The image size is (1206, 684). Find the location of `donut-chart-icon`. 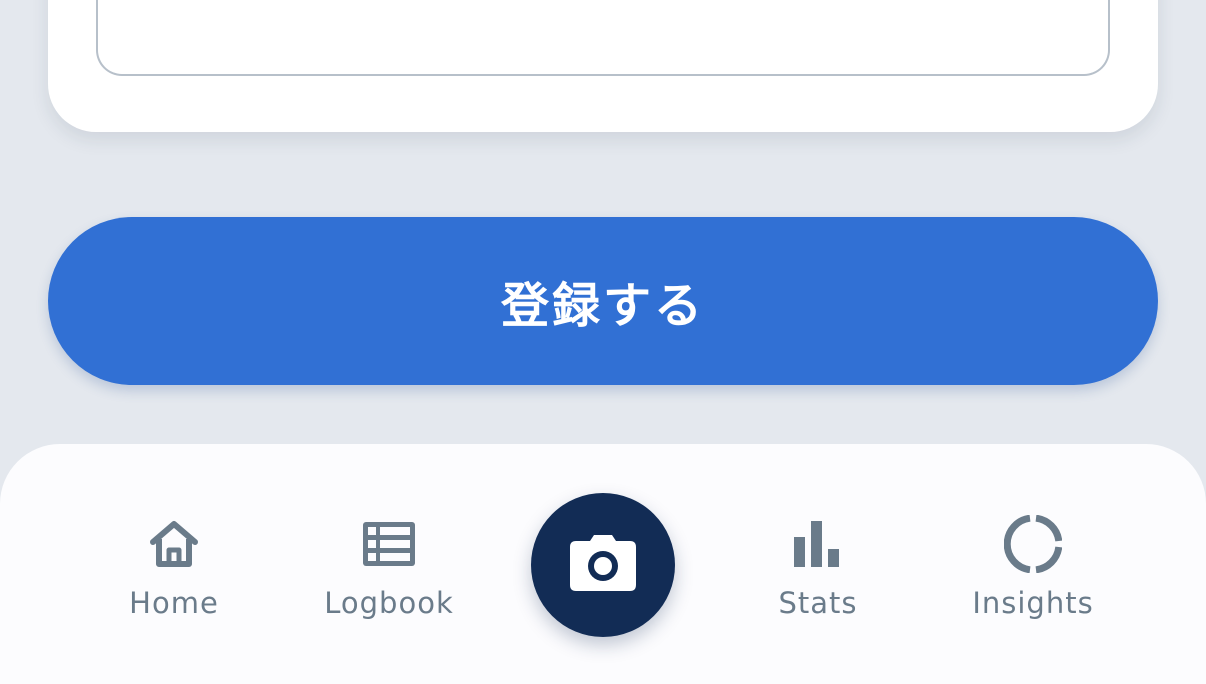

donut-chart-icon is located at coordinates (1033, 544).